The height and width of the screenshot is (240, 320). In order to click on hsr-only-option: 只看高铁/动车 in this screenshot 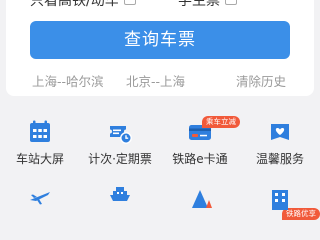, I will do `click(83, 5)`.